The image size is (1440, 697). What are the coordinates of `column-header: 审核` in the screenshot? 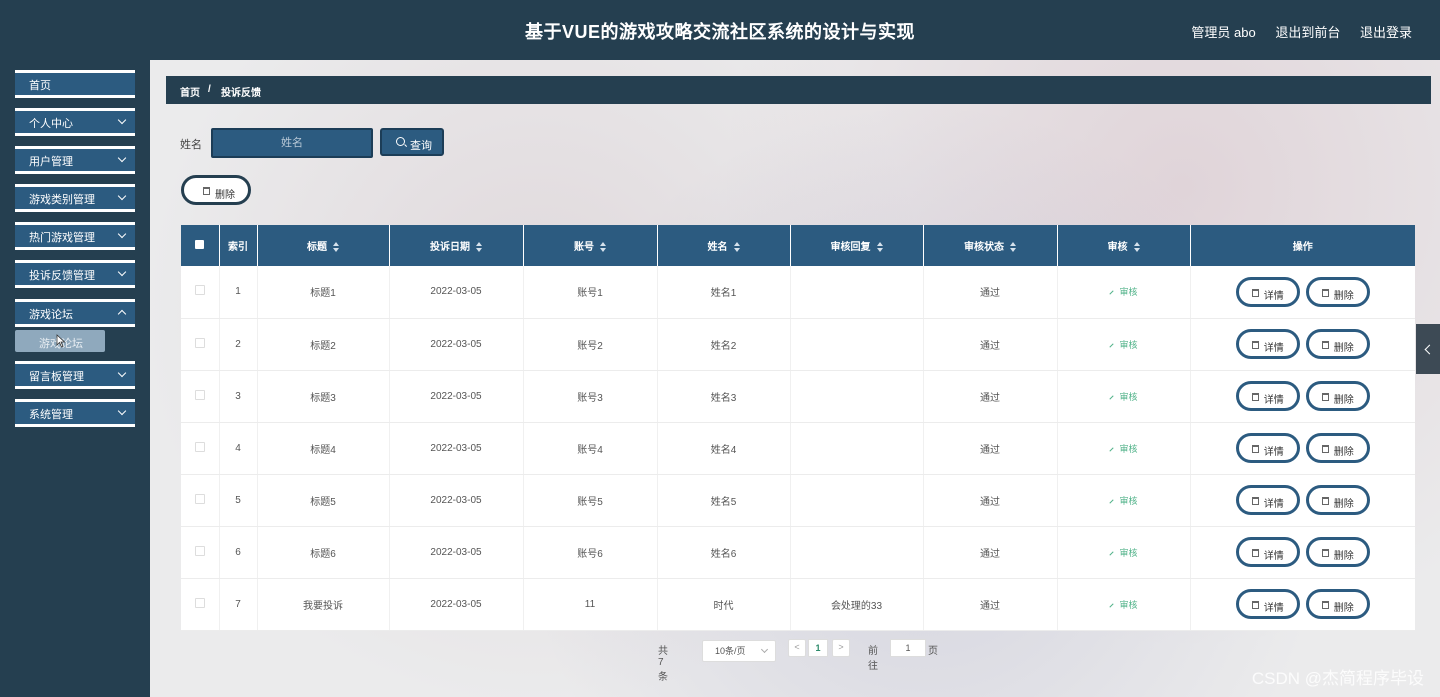 It's located at (1124, 245).